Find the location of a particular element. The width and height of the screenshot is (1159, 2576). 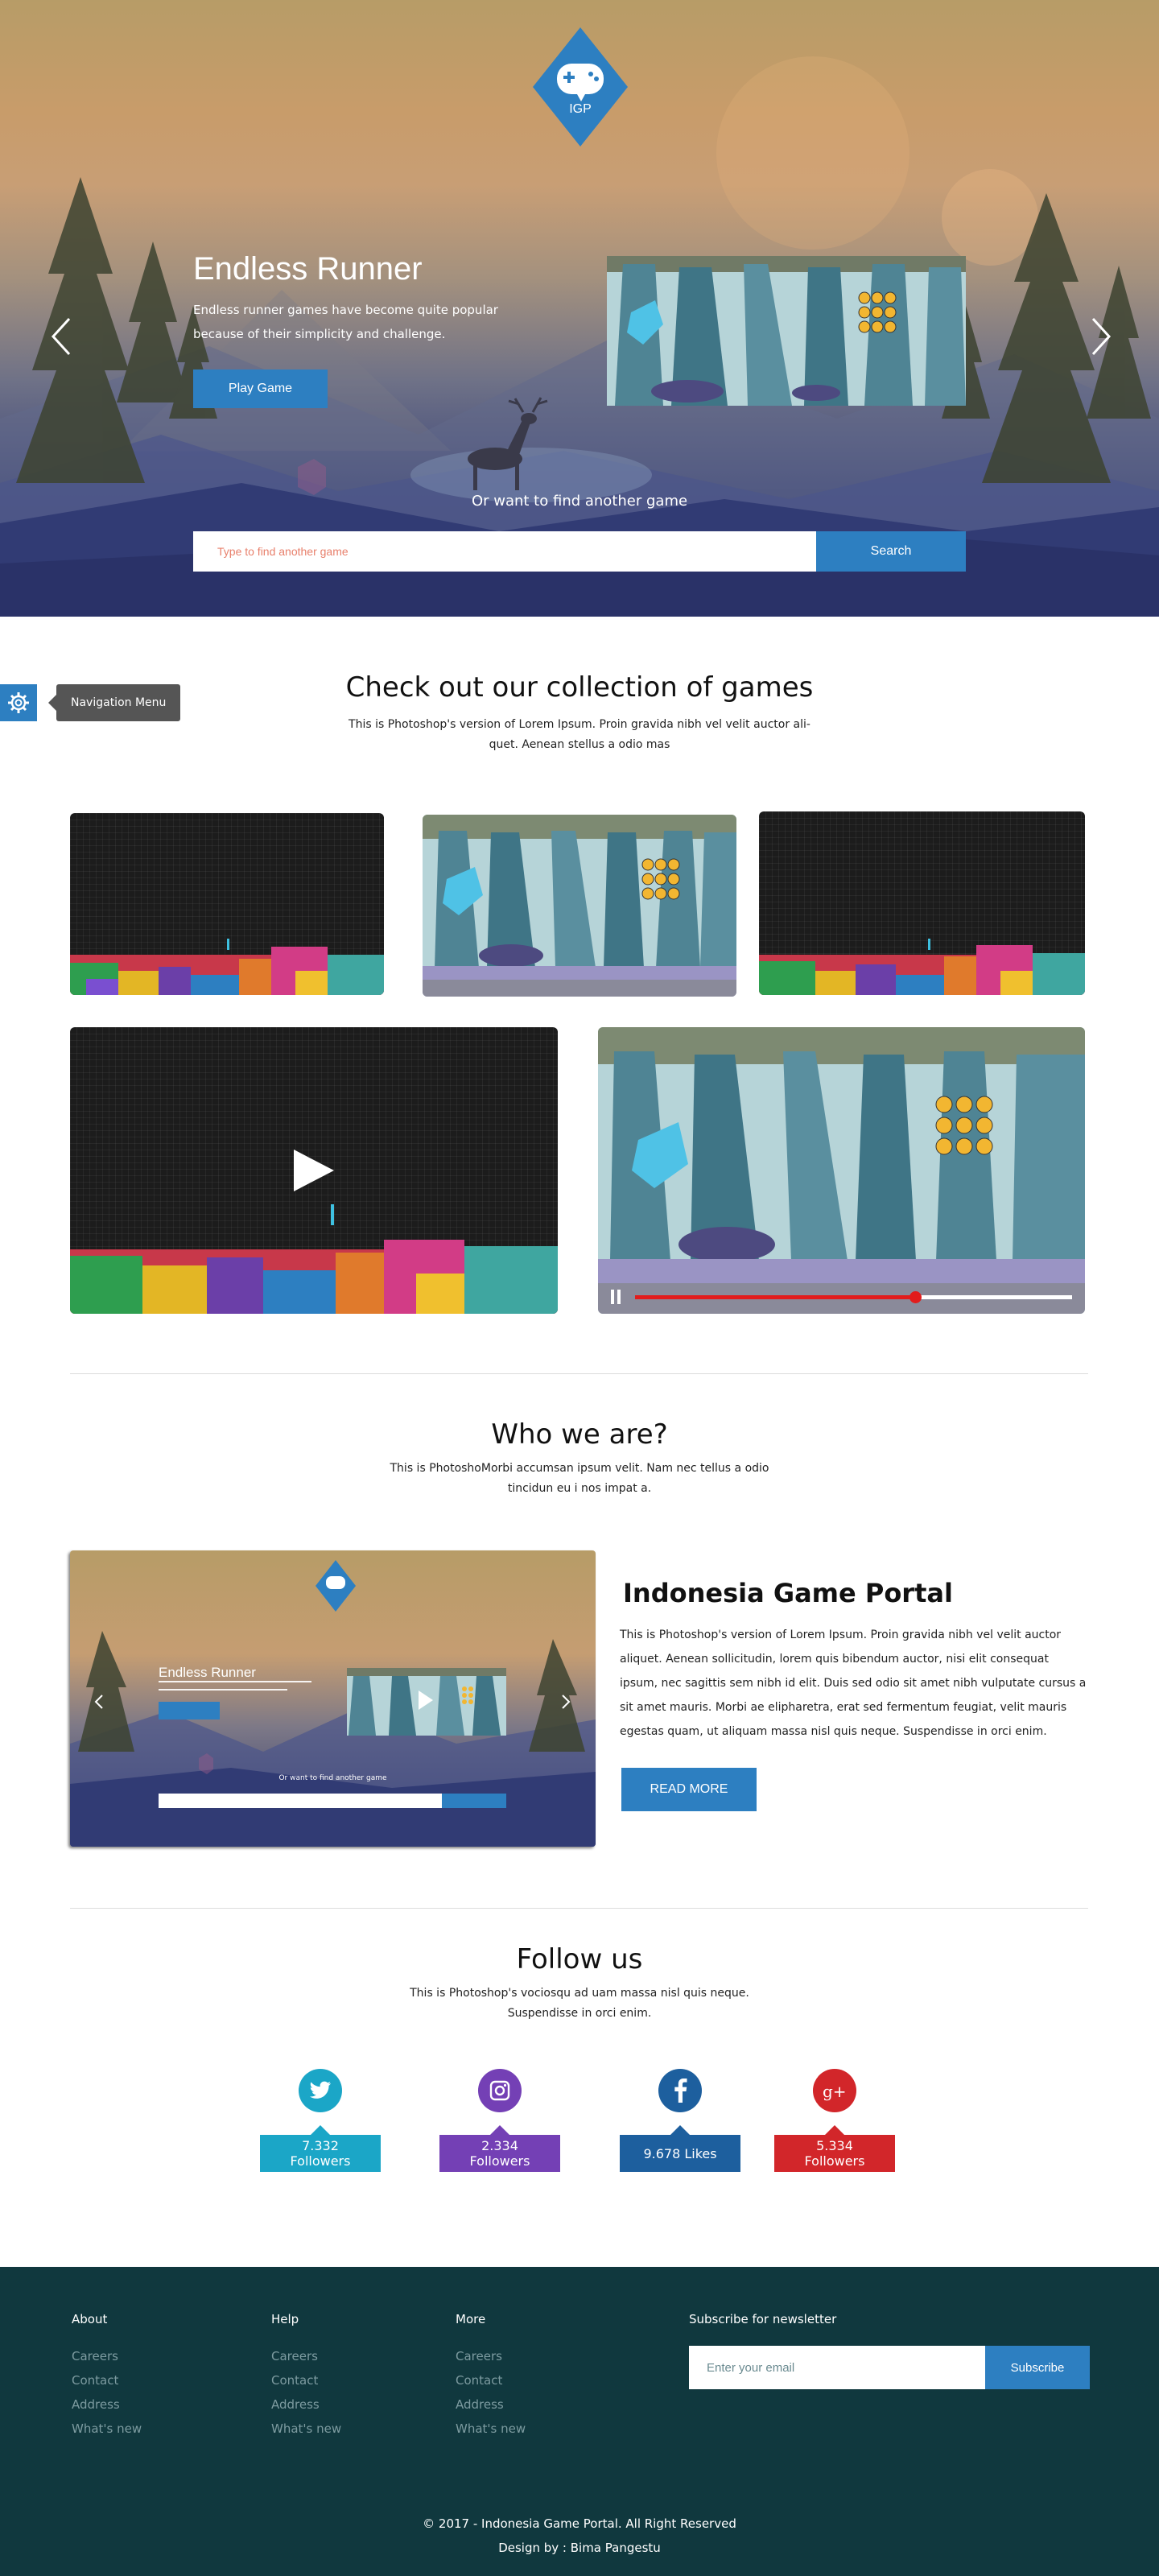

hero-title: Endless Runner is located at coordinates (308, 269).